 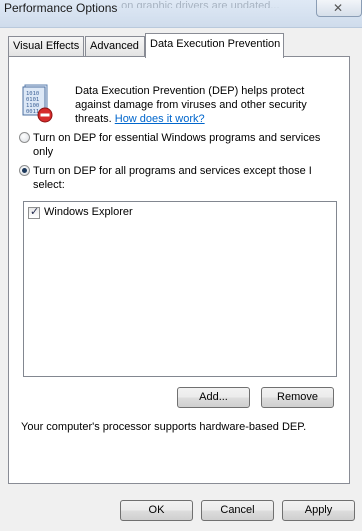 I want to click on dep-shield-icon: 1010 0101 1100 0011, so click(x=37, y=103).